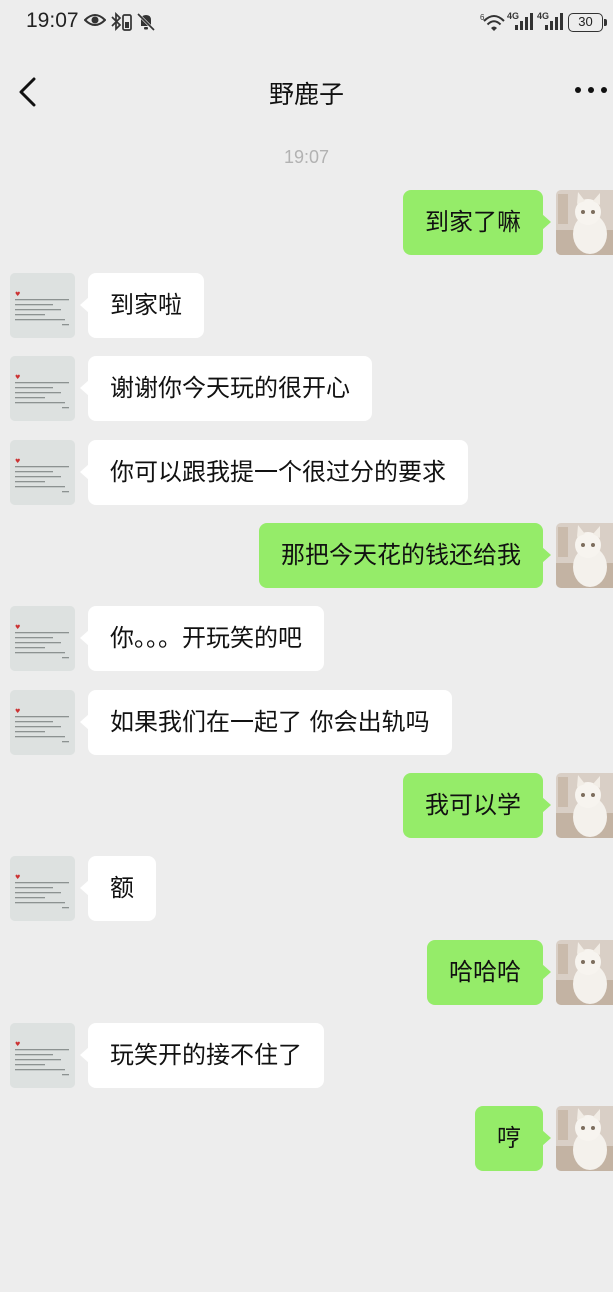  Describe the element at coordinates (405, 555) in the screenshot. I see `message-bubble-outgoing: 那把今天花的钱还给我` at that location.